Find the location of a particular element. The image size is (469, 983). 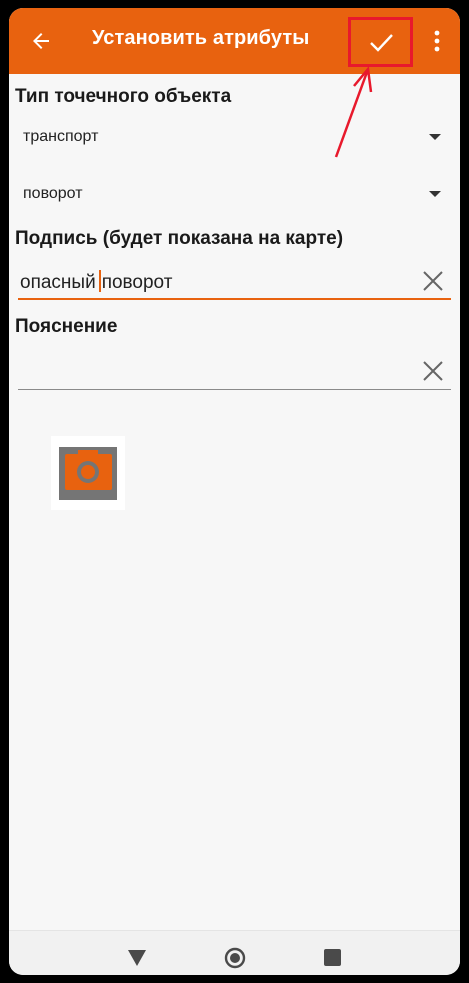

caption-input: опасный поворот is located at coordinates (234, 281).